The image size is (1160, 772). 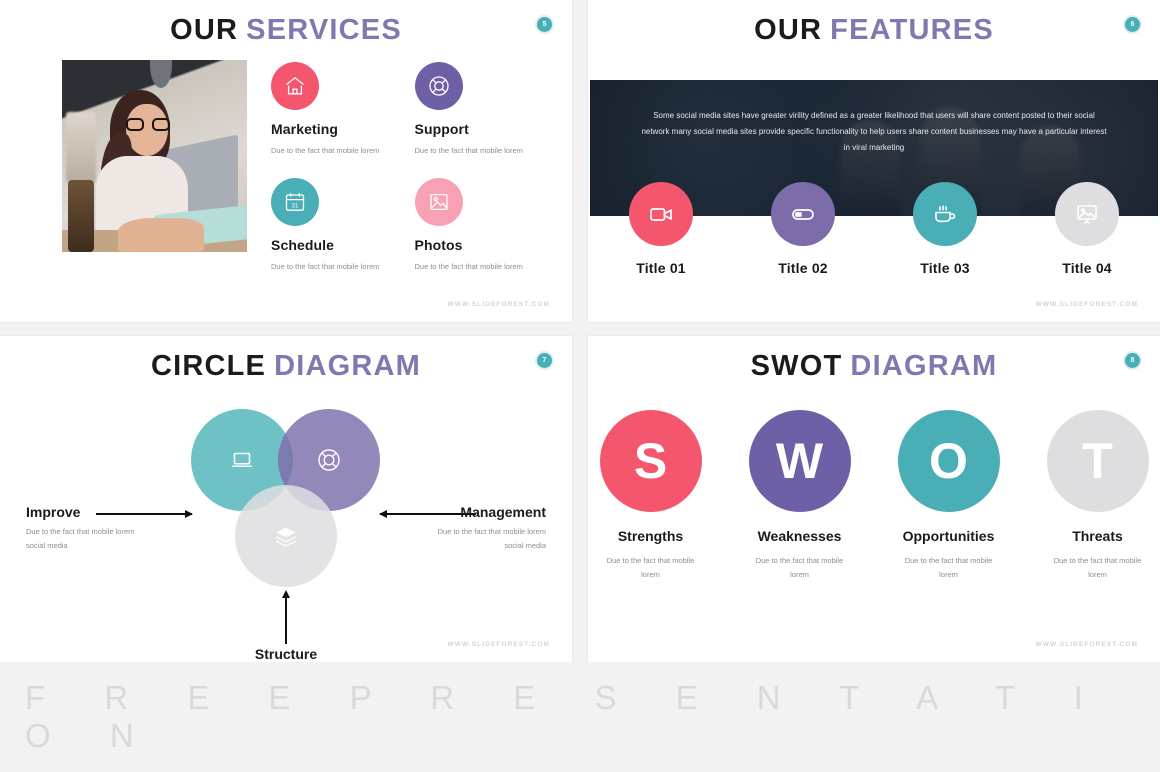 What do you see at coordinates (295, 205) in the screenshot?
I see `svg-text: 31` at bounding box center [295, 205].